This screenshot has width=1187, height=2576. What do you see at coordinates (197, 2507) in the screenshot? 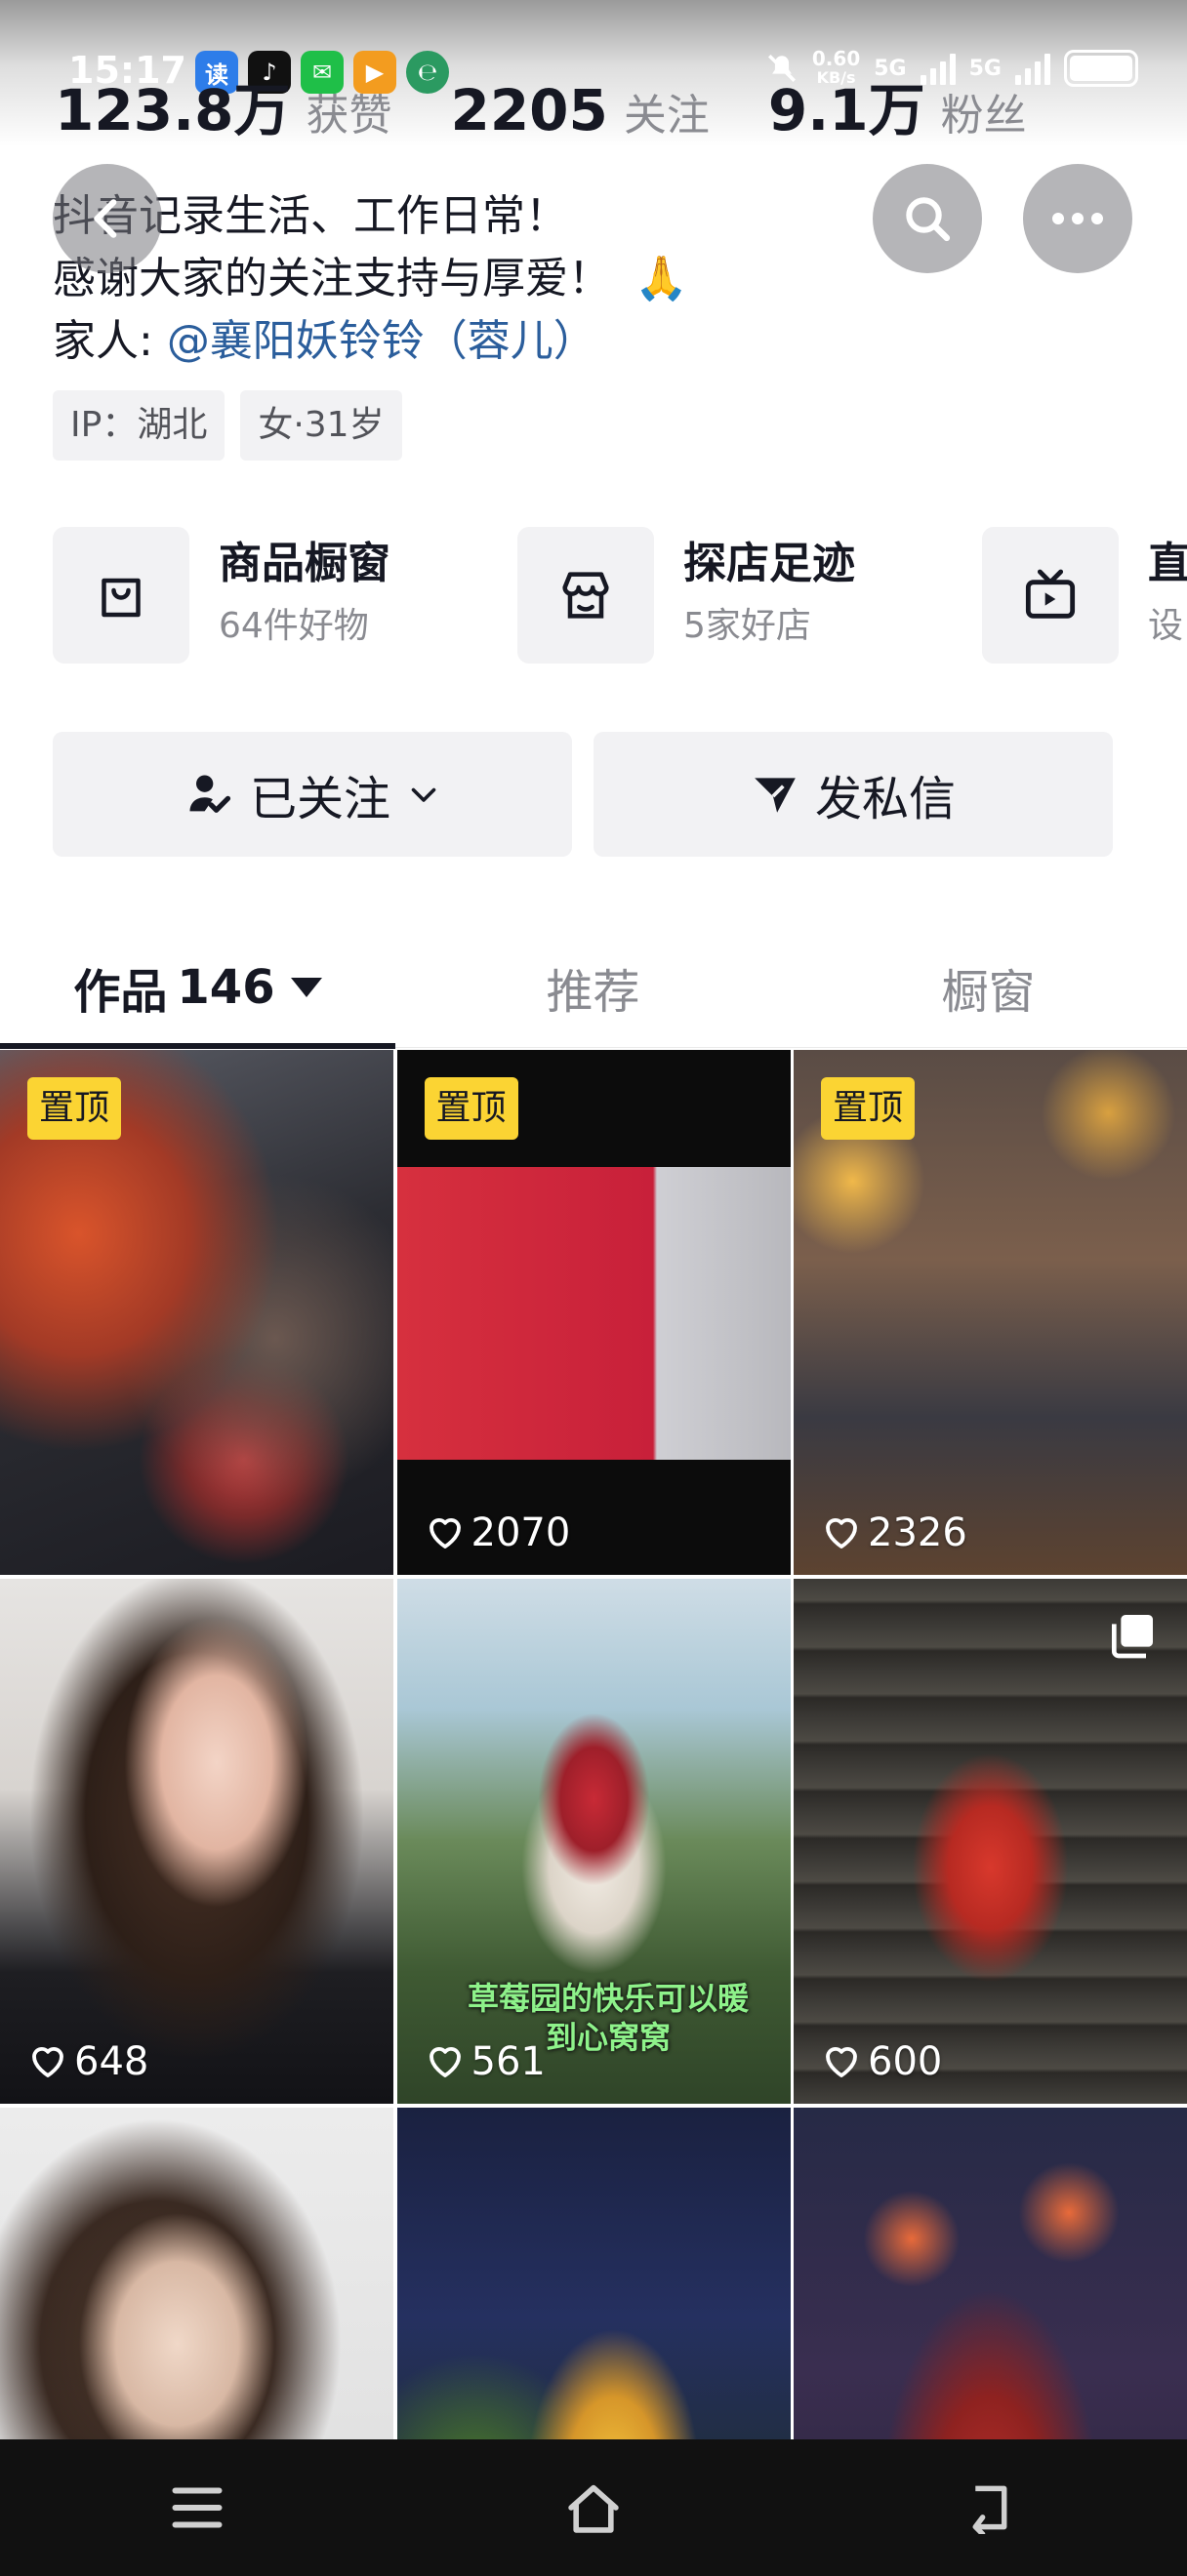
I see `menu-icon` at bounding box center [197, 2507].